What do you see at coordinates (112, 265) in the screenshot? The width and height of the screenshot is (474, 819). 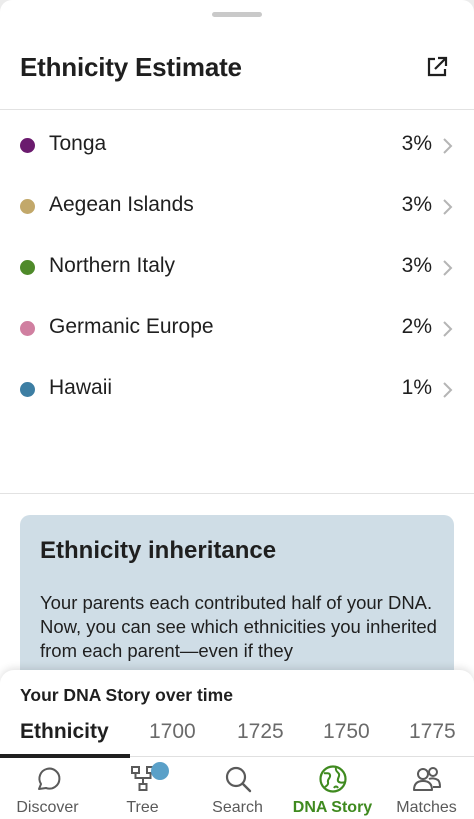 I see `region-name: Northern Italy` at bounding box center [112, 265].